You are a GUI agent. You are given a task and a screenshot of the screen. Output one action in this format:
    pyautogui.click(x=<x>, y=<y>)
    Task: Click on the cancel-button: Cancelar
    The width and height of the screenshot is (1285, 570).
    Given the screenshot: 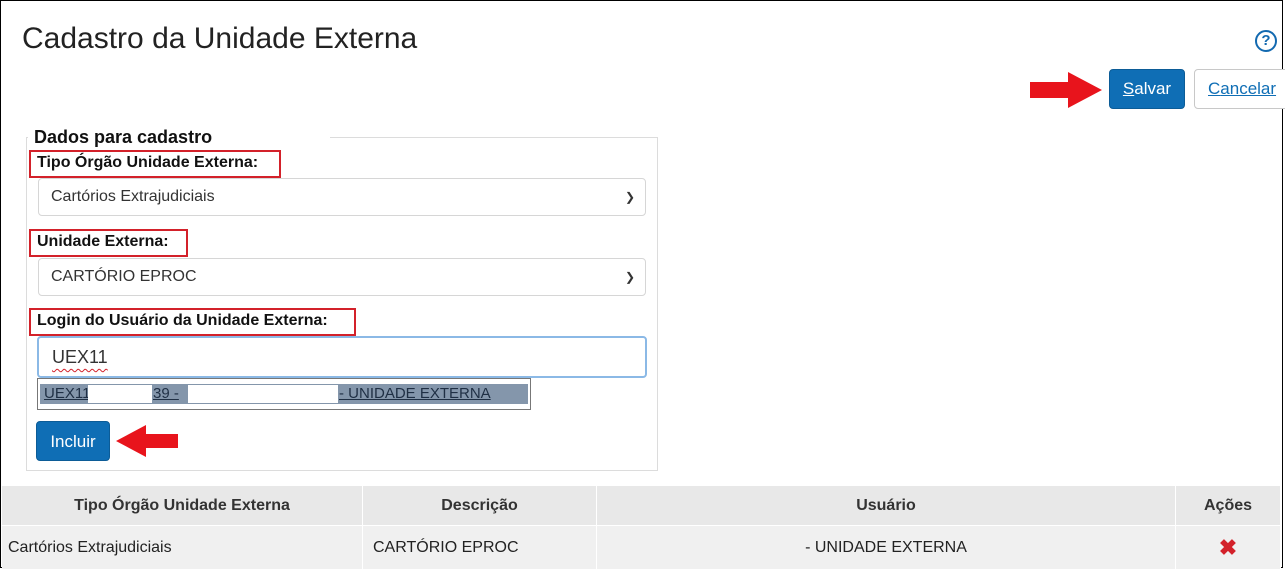 What is the action you would take?
    pyautogui.click(x=1239, y=89)
    